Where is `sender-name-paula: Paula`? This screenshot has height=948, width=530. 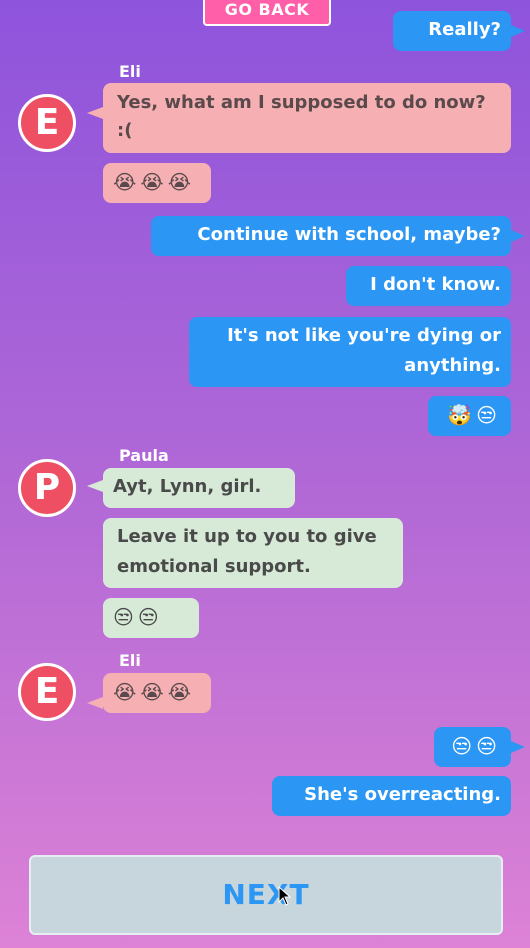 sender-name-paula: Paula is located at coordinates (144, 455).